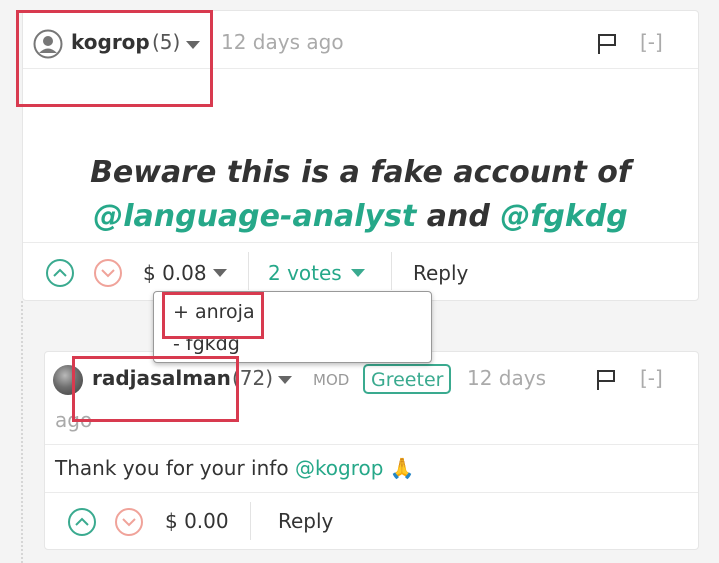  I want to click on role-badge: Greeter, so click(407, 379).